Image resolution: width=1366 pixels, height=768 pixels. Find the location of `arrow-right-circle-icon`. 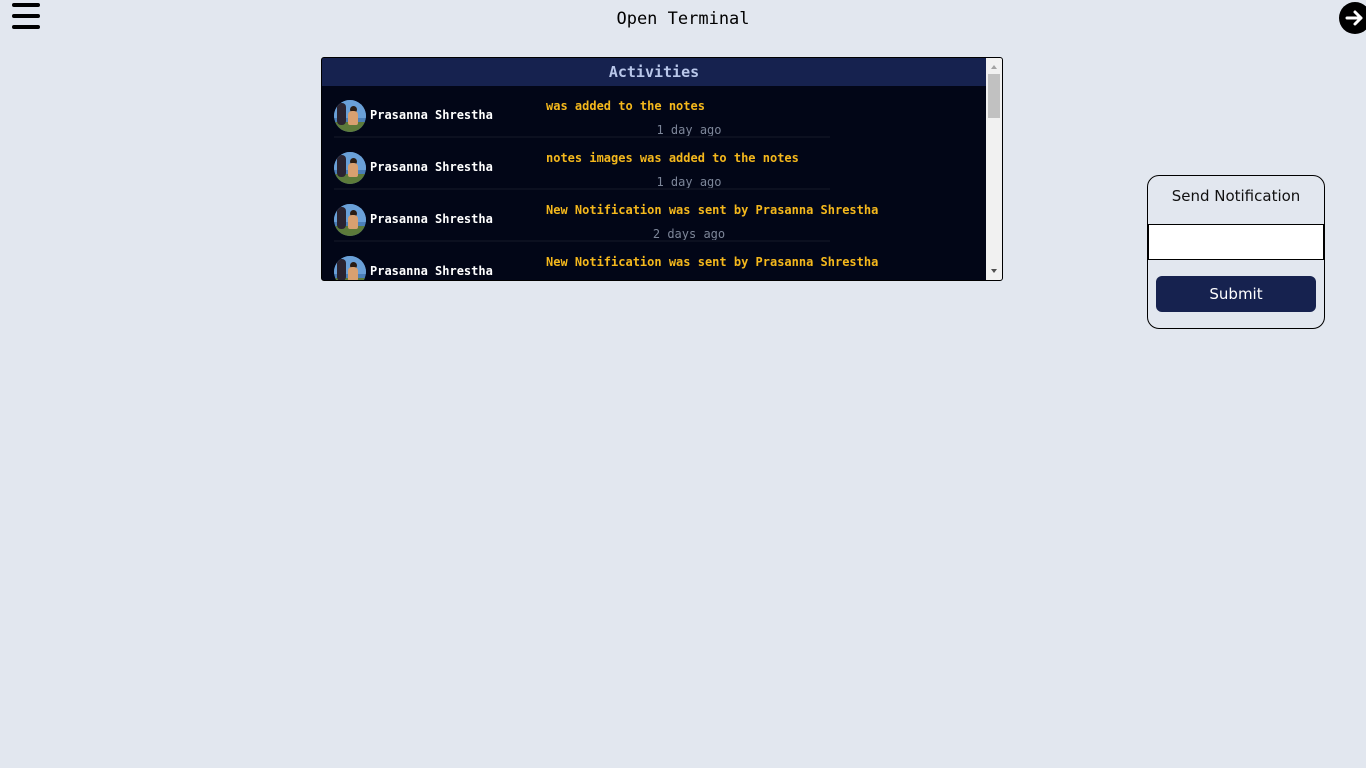

arrow-right-circle-icon is located at coordinates (1354, 18).